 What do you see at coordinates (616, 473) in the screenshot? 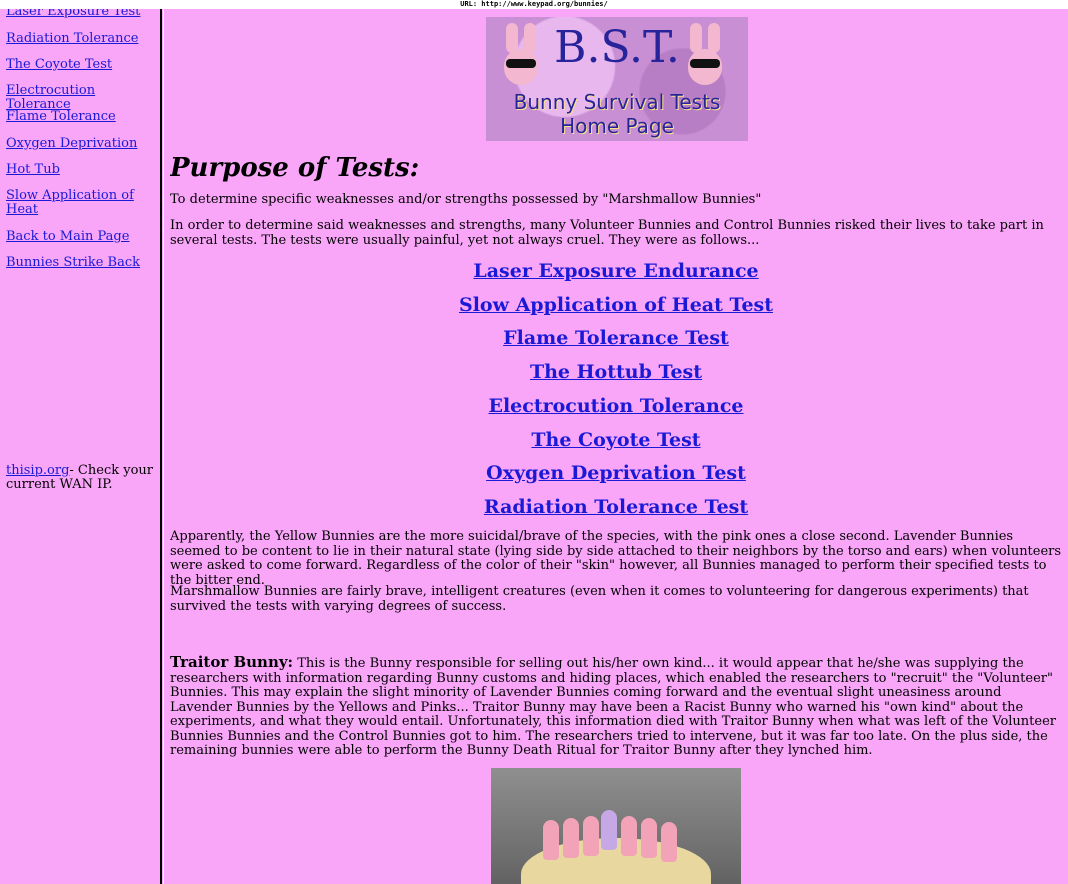
I see `test-link-oxygen: Oxygen Deprivation Test` at bounding box center [616, 473].